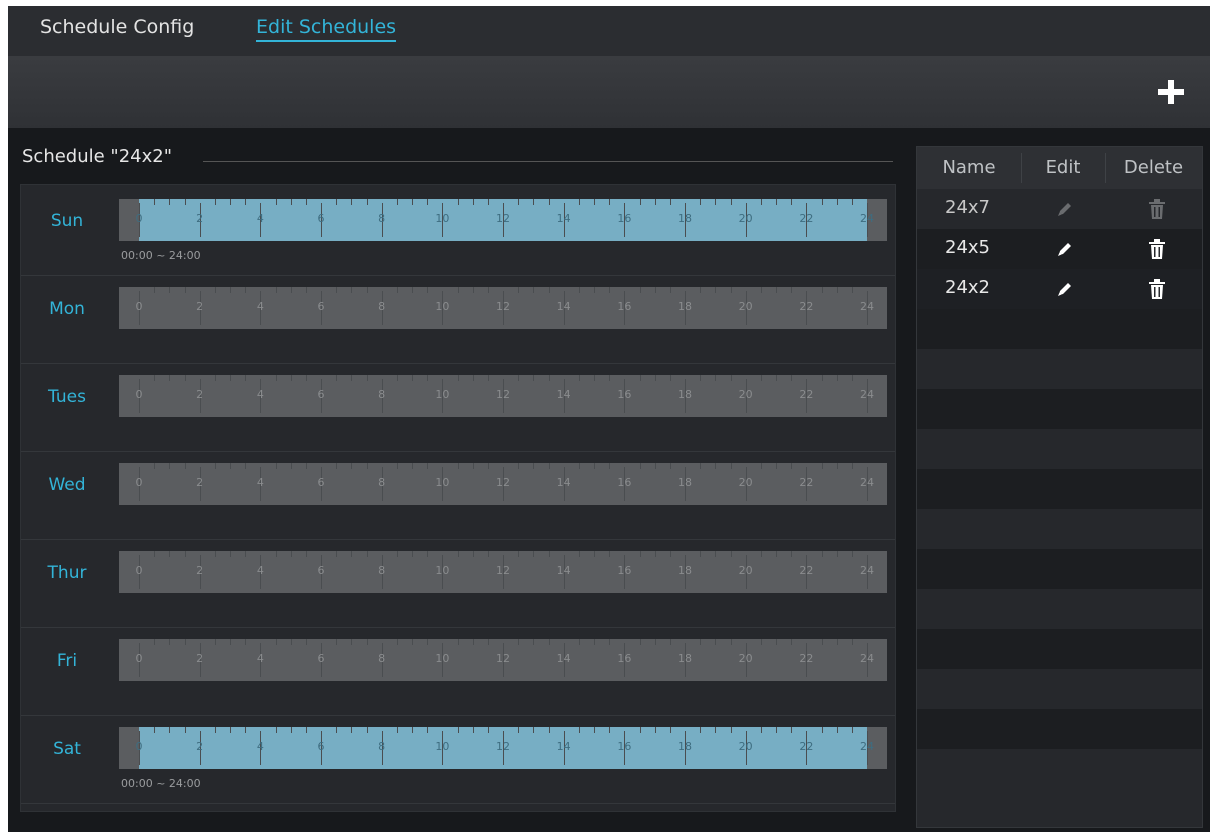 This screenshot has height=834, width=1212. I want to click on schedule-list-row: 24x5, so click(1059, 249).